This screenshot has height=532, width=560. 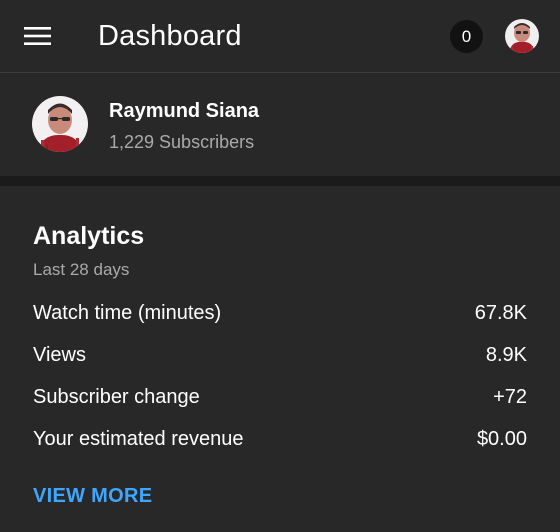 What do you see at coordinates (81, 269) in the screenshot?
I see `analytics-period: Last 28 days` at bounding box center [81, 269].